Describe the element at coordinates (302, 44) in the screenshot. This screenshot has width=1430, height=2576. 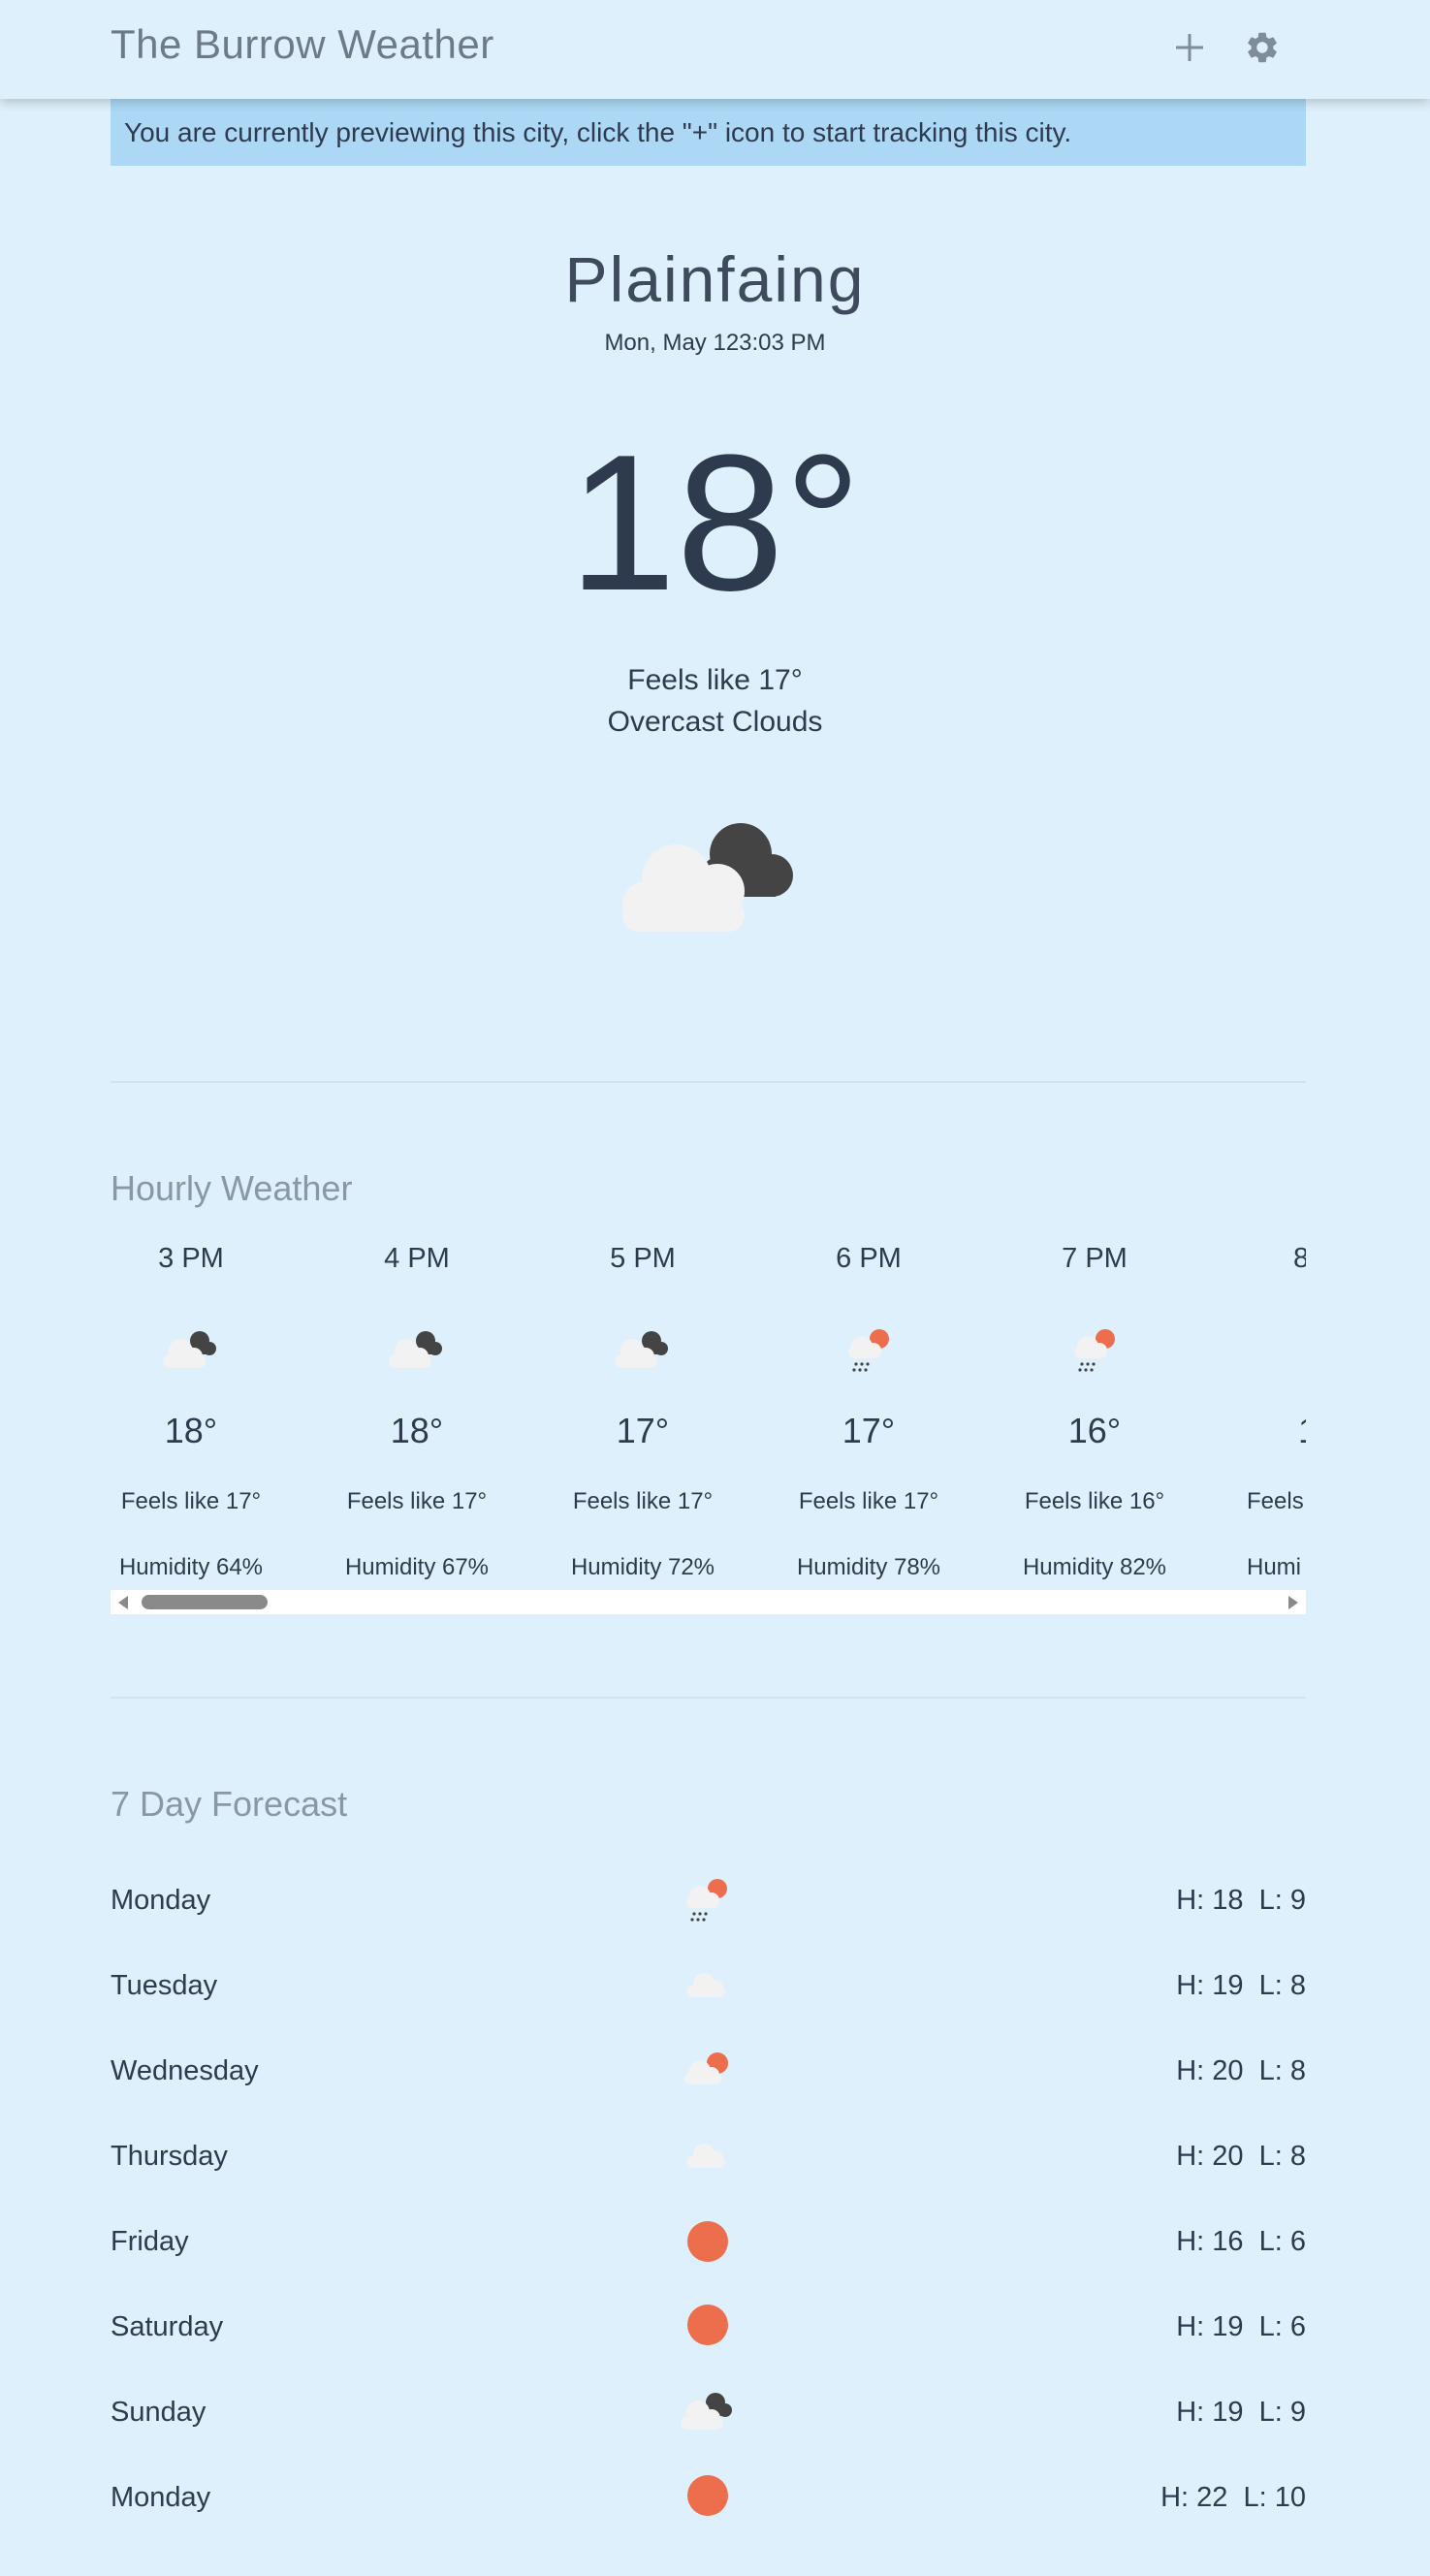
I see `app-title: The Burrow Weather` at that location.